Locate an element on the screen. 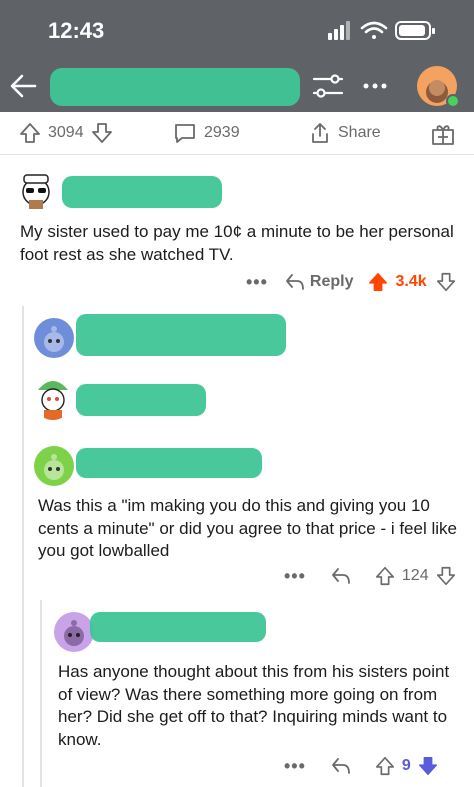 The width and height of the screenshot is (474, 787). share-button: Share is located at coordinates (344, 133).